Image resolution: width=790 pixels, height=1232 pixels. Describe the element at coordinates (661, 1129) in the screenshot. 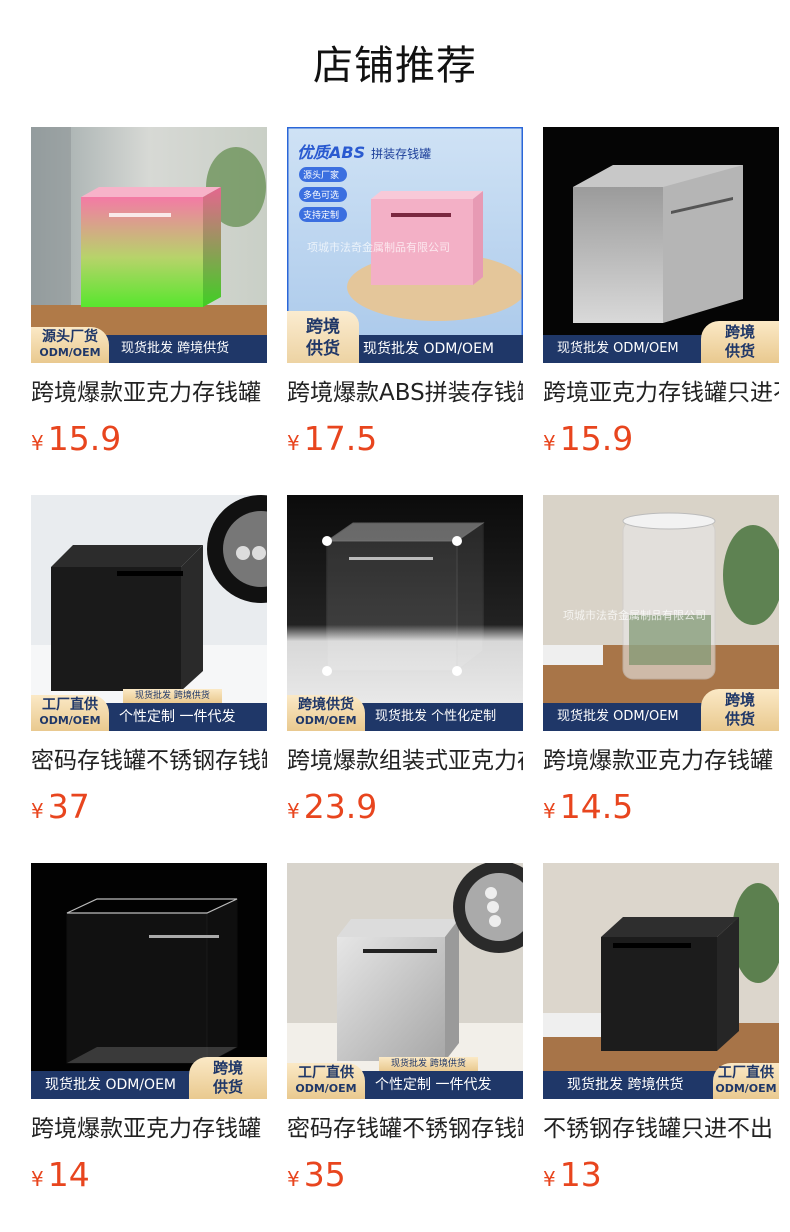

I see `product-name: 不锈钢存钱罐只进不出` at that location.